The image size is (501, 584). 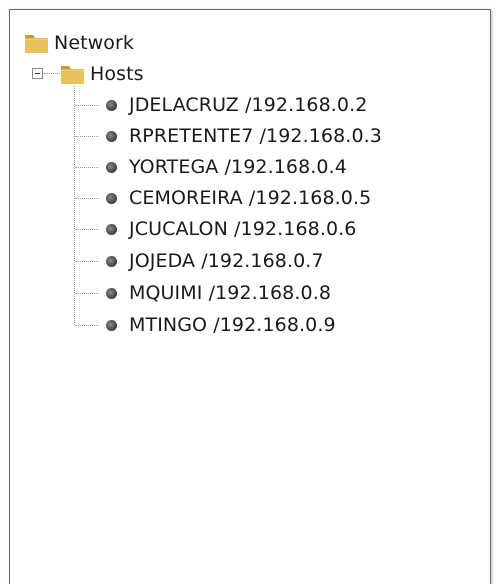 What do you see at coordinates (226, 261) in the screenshot?
I see `host-label: JOJEDA /192.168.0.7` at bounding box center [226, 261].